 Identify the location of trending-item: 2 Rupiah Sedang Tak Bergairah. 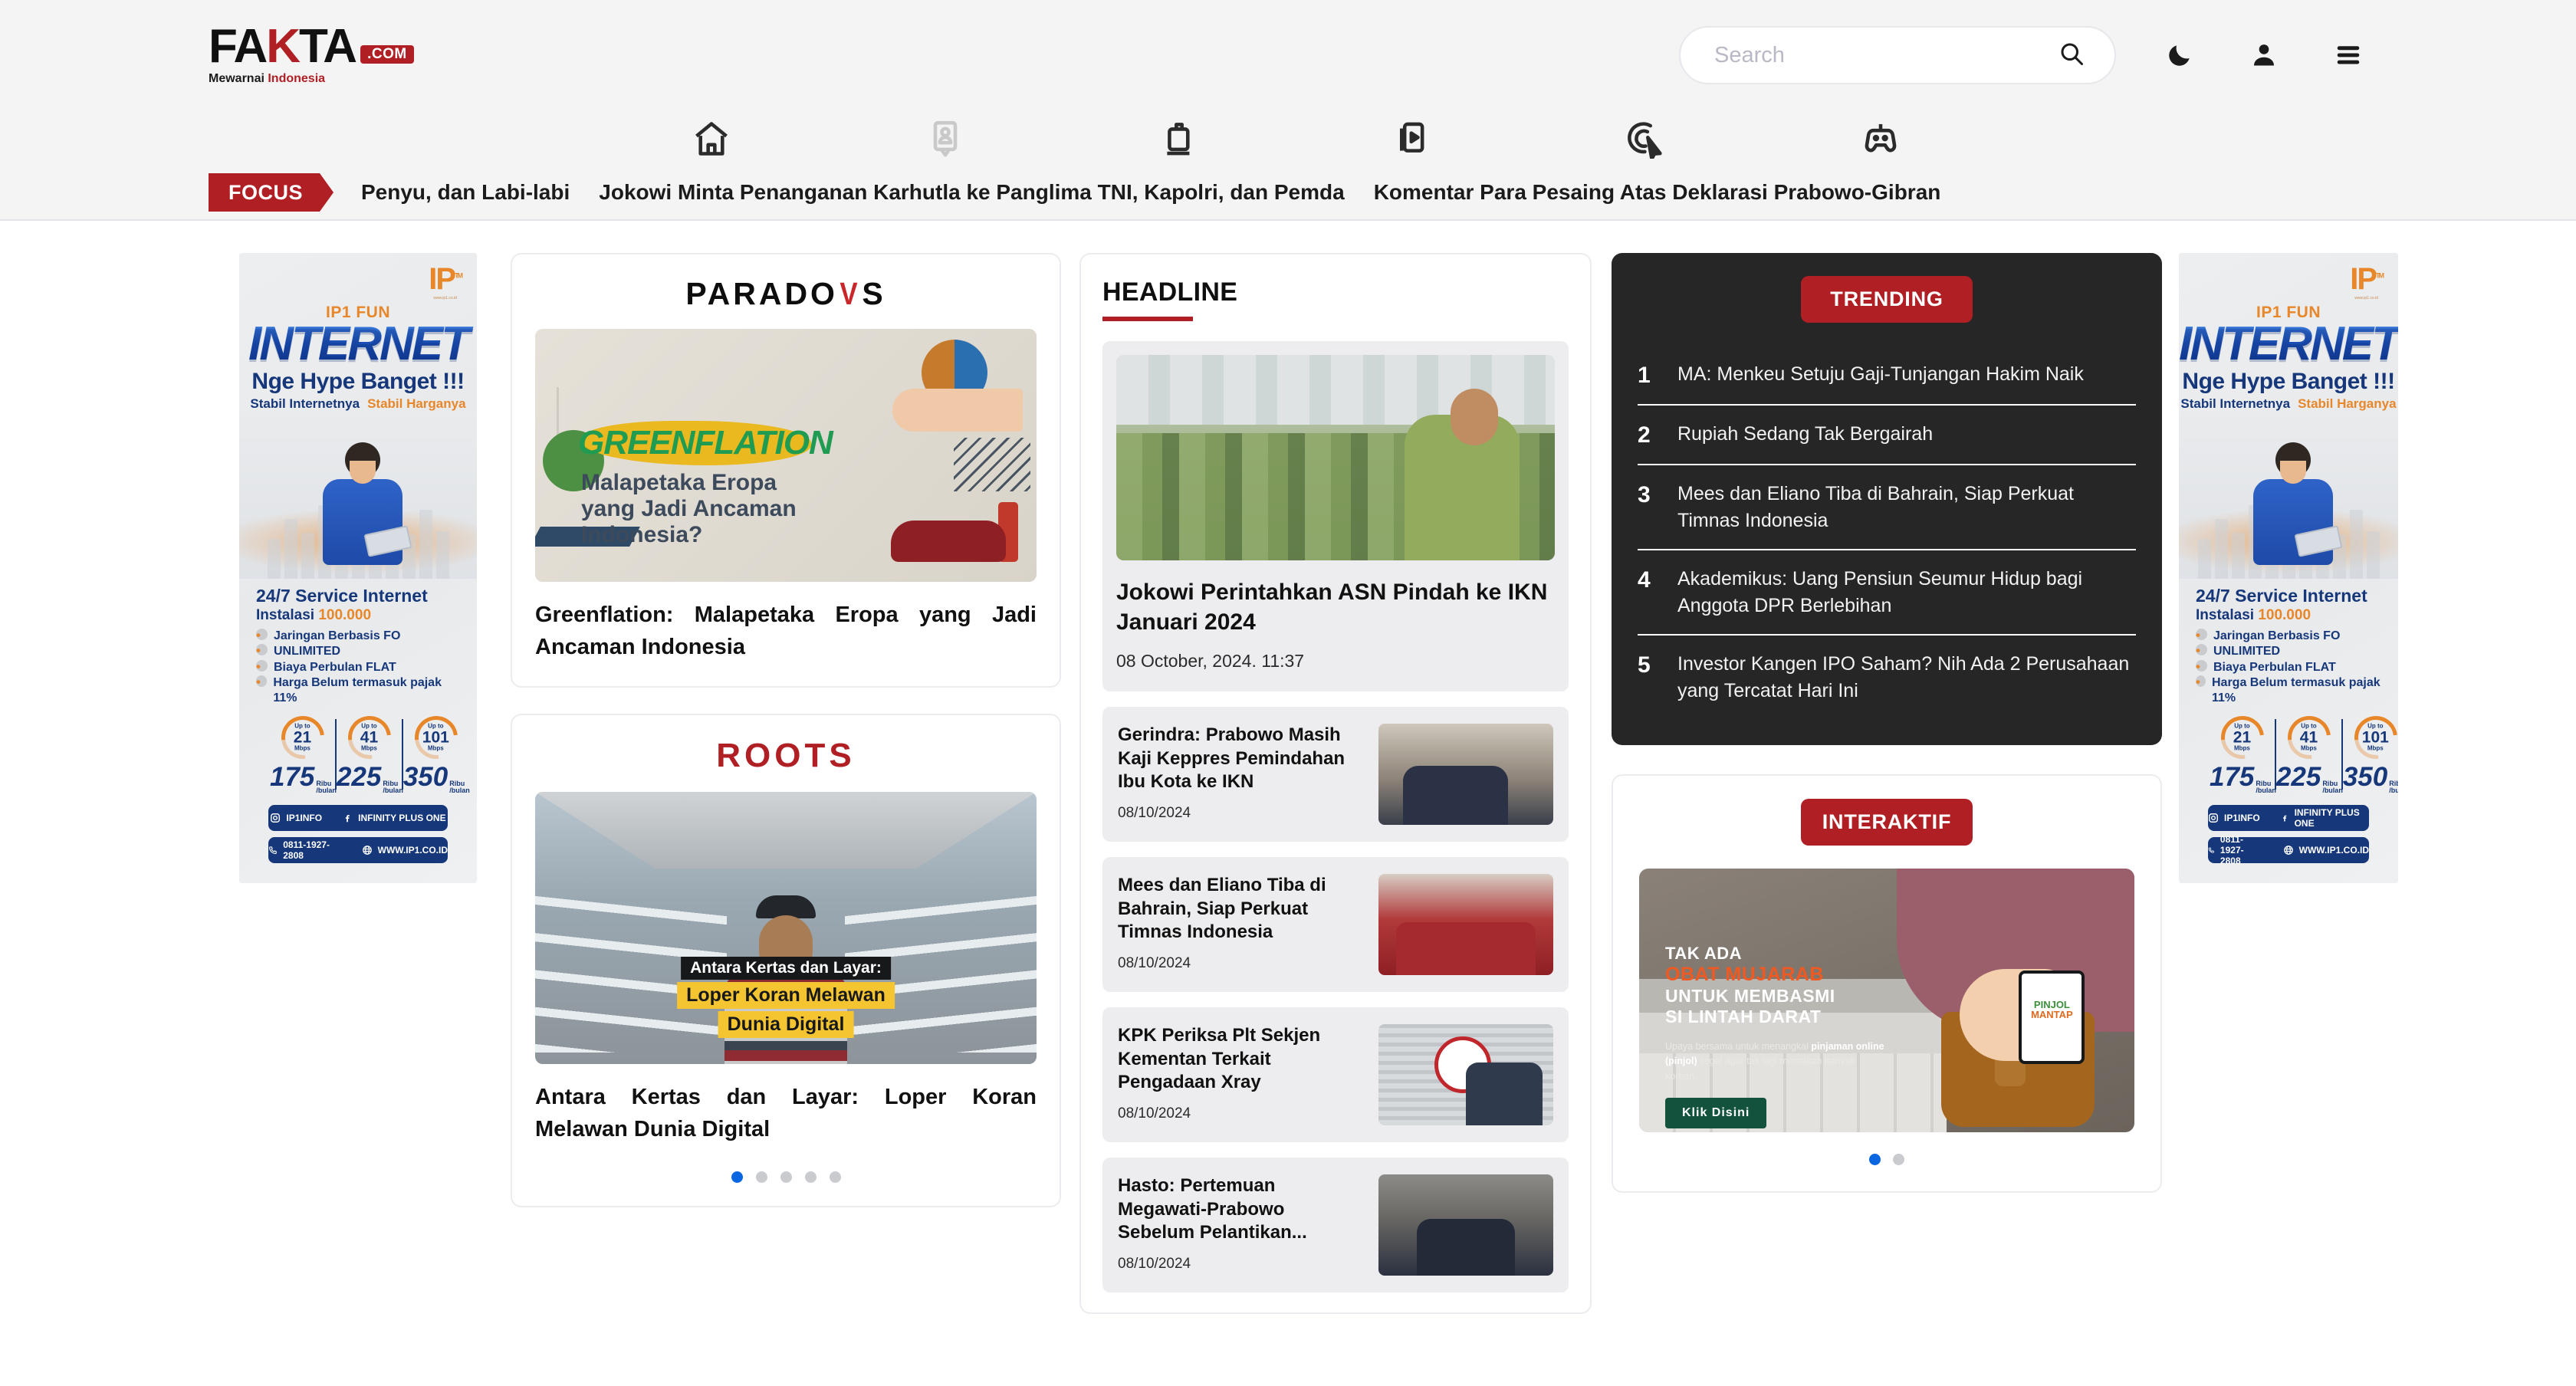
(1887, 435).